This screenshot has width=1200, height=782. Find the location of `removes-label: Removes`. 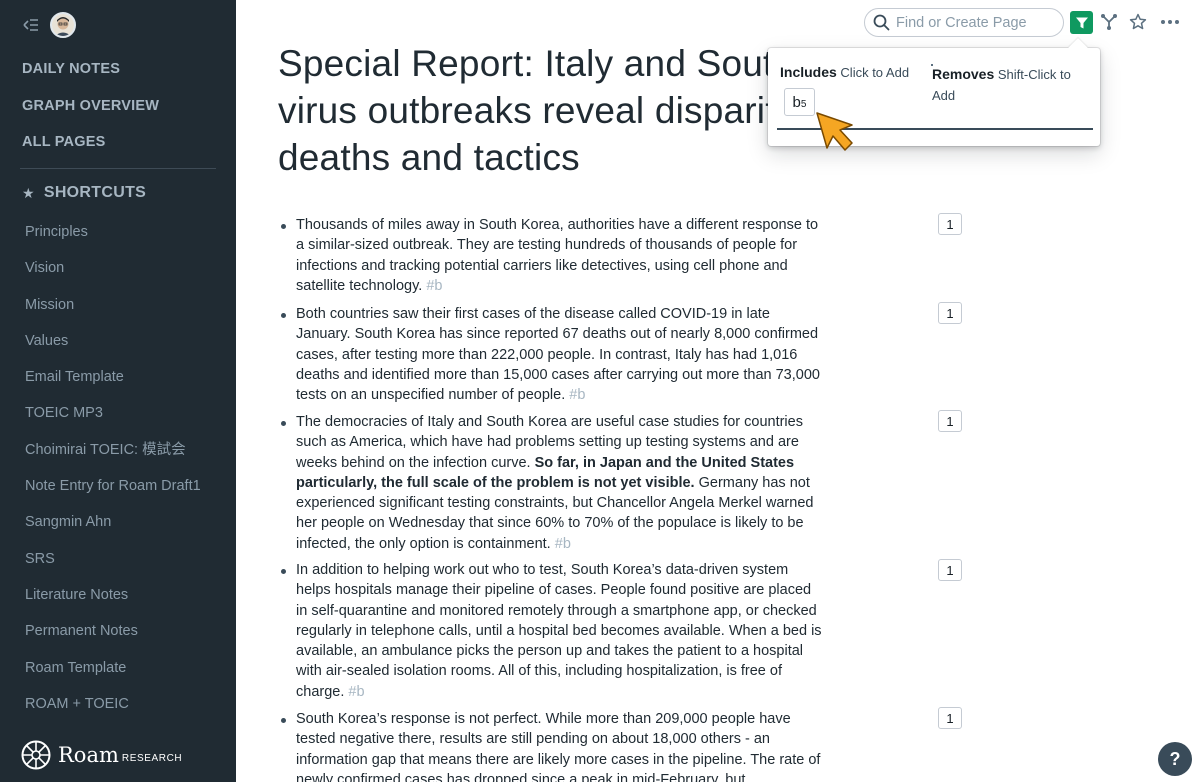

removes-label: Removes is located at coordinates (963, 74).